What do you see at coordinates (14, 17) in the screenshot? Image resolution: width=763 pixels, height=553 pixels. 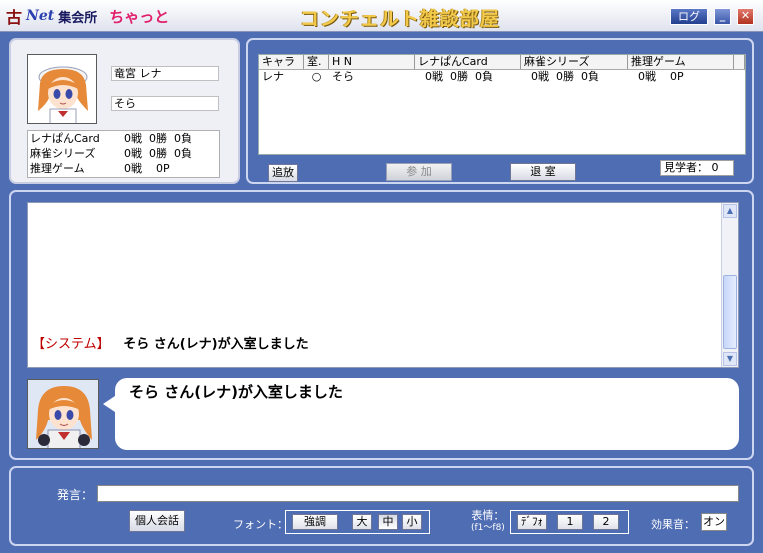 I see `logo-kanji: 古` at bounding box center [14, 17].